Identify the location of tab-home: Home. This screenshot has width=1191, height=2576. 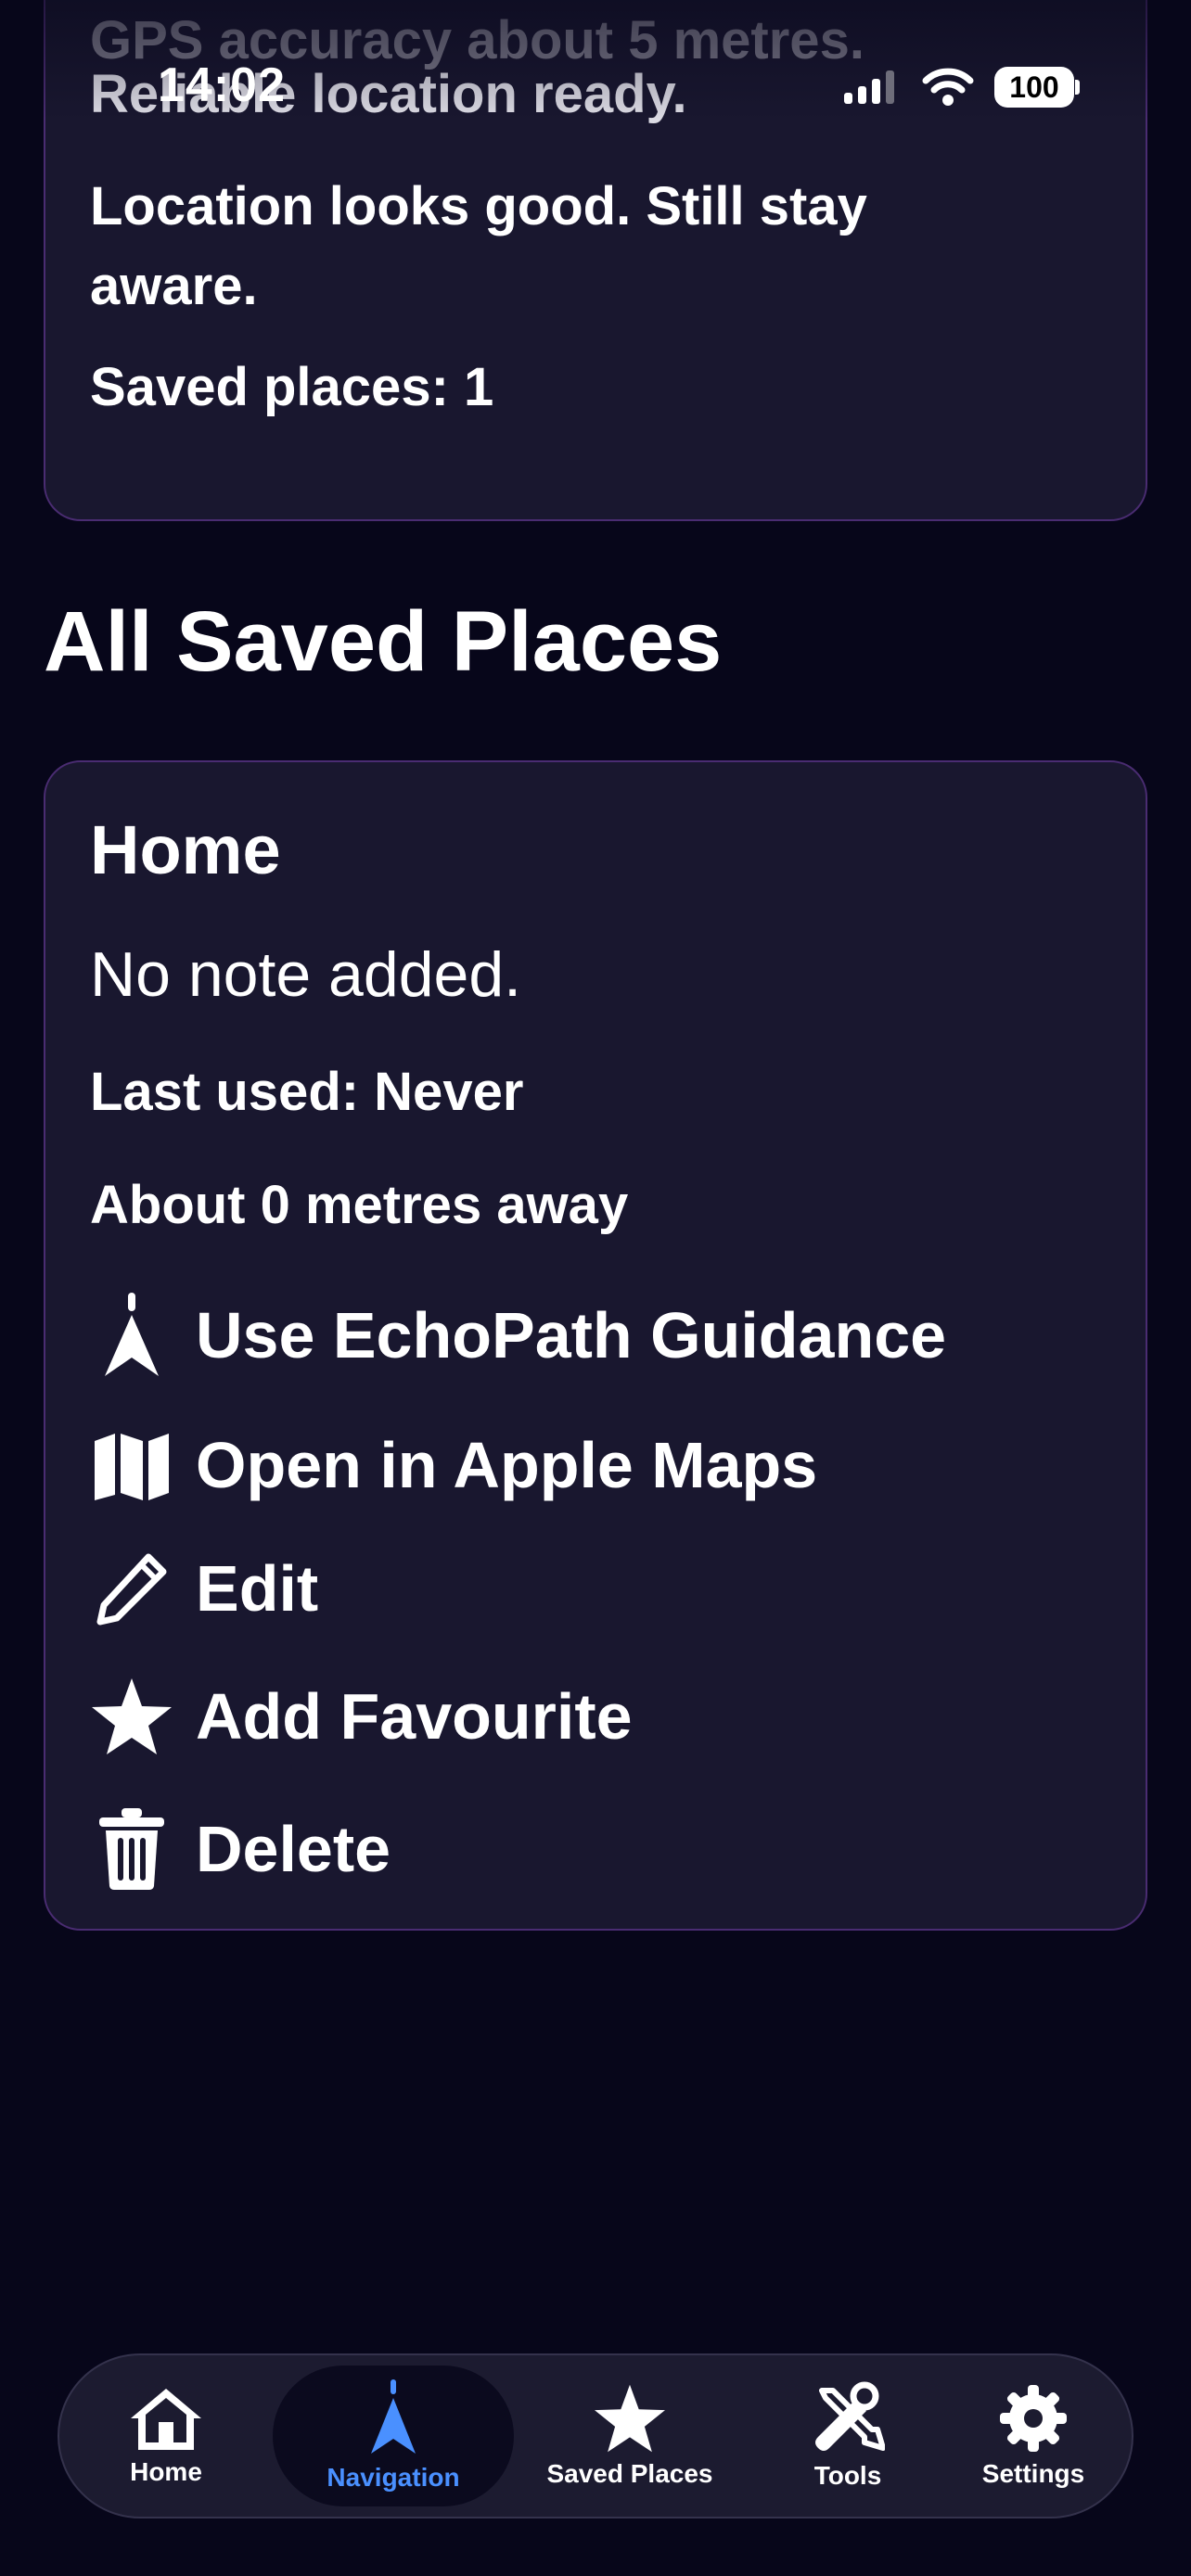
(166, 2436).